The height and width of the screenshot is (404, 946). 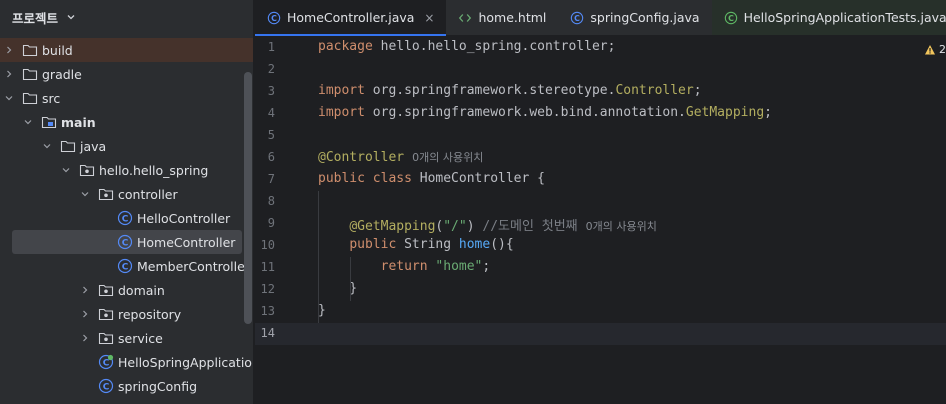 I want to click on tab-springconfig-java: CspringConfig.java, so click(x=634, y=17).